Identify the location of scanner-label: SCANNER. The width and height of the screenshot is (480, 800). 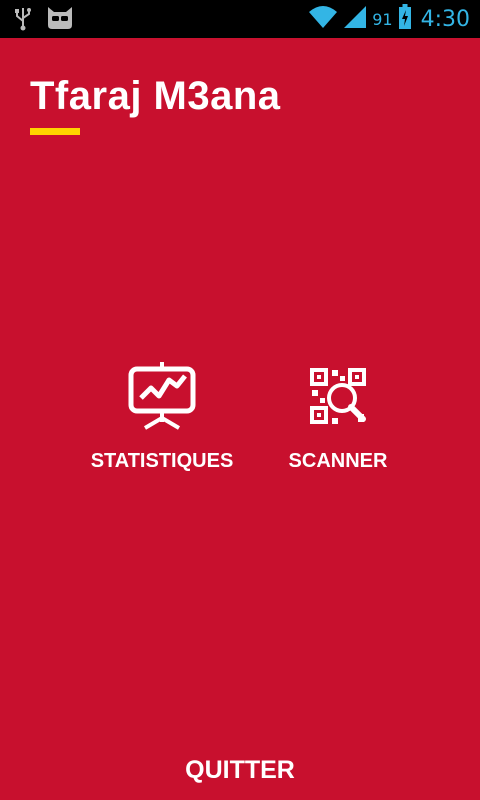
(338, 461).